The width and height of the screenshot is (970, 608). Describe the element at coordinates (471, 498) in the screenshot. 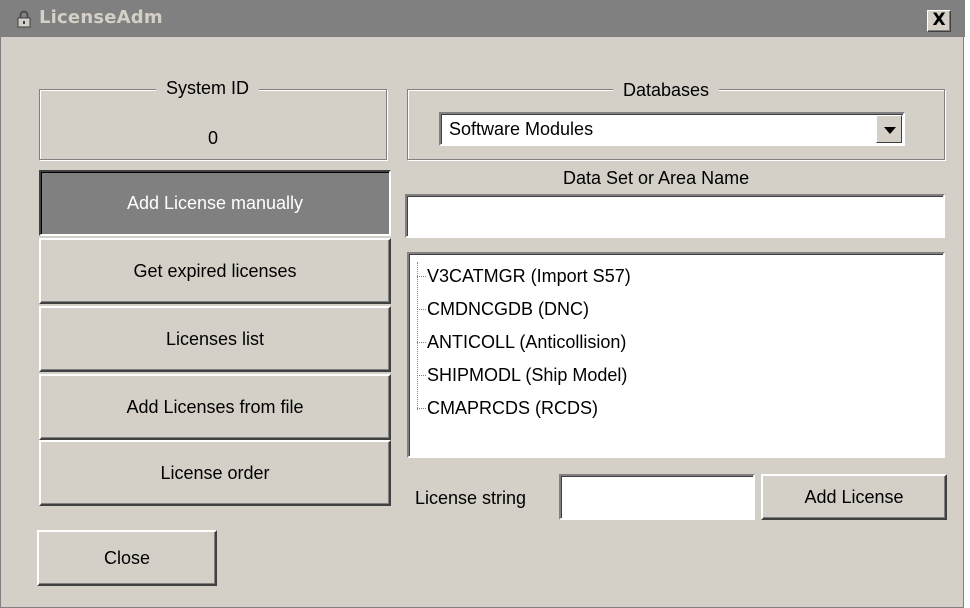

I see `license-string-label: License string` at that location.